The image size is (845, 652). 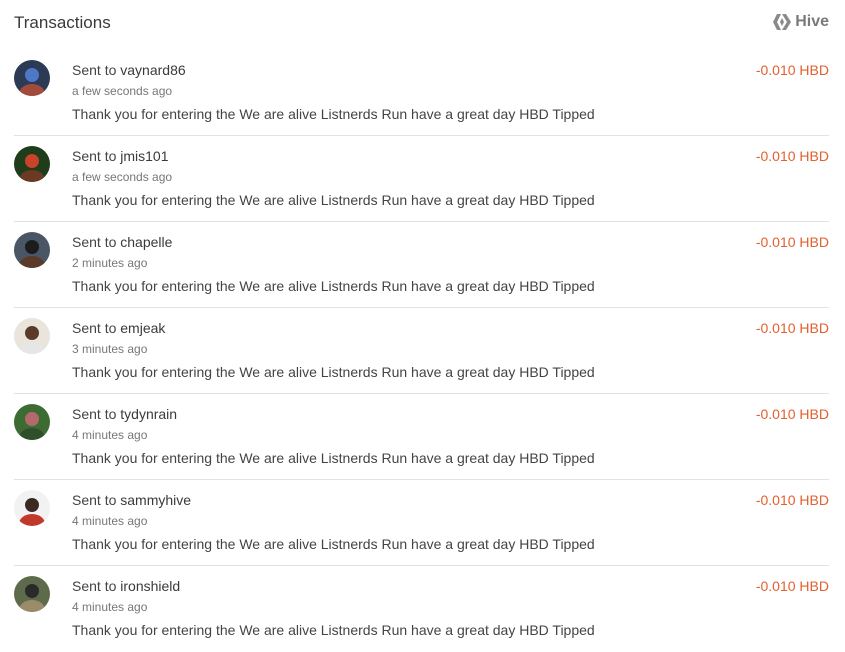 I want to click on transaction-title: Sent to vaynard86, so click(x=129, y=70).